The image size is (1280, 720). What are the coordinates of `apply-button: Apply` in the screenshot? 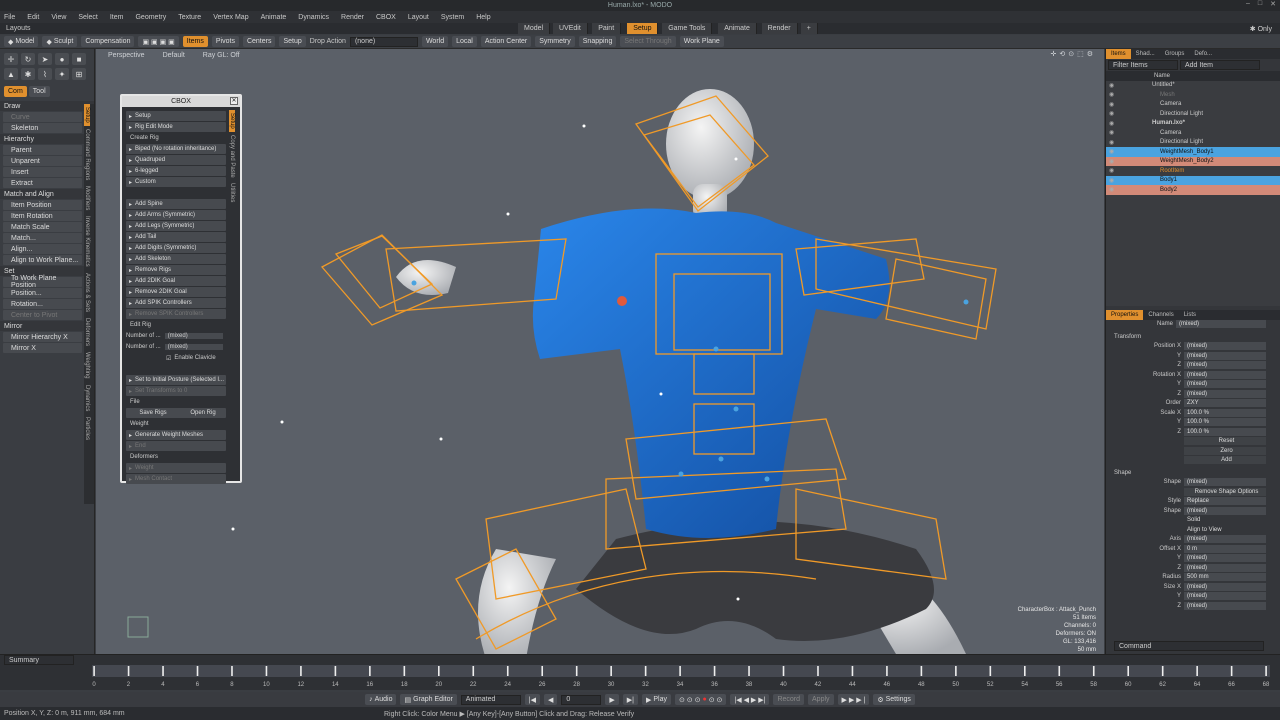 It's located at (821, 699).